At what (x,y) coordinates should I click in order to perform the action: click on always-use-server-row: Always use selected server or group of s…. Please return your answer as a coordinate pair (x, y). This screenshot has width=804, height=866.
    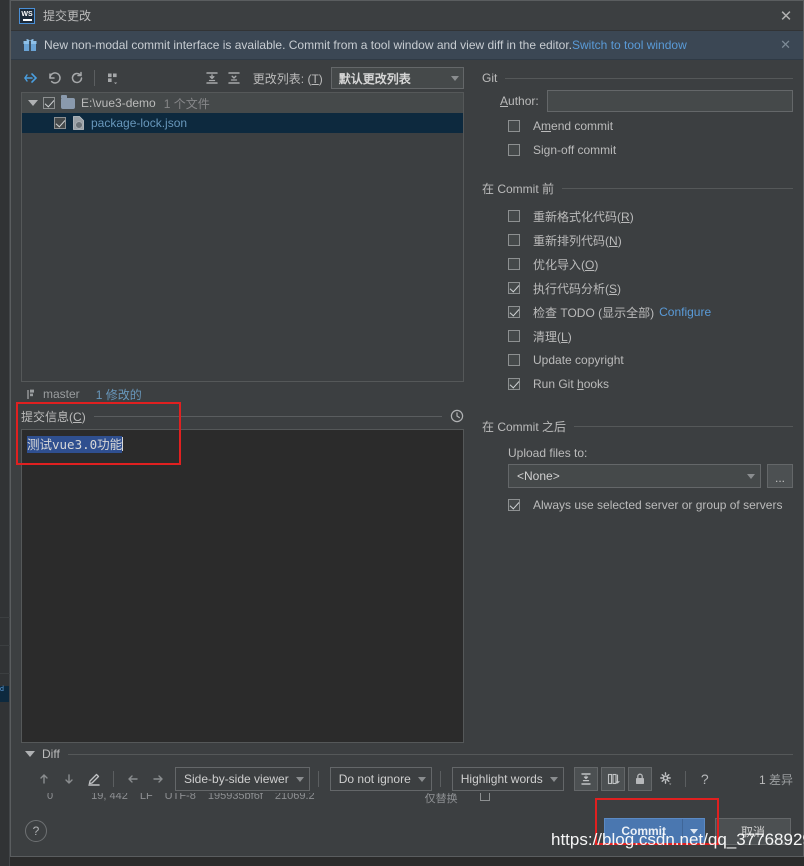
    Looking at the image, I should click on (637, 505).